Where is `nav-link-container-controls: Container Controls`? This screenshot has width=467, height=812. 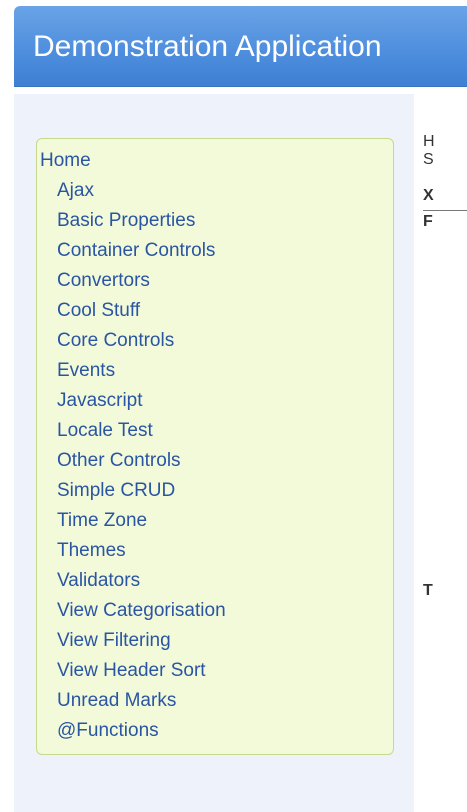
nav-link-container-controls: Container Controls is located at coordinates (136, 251).